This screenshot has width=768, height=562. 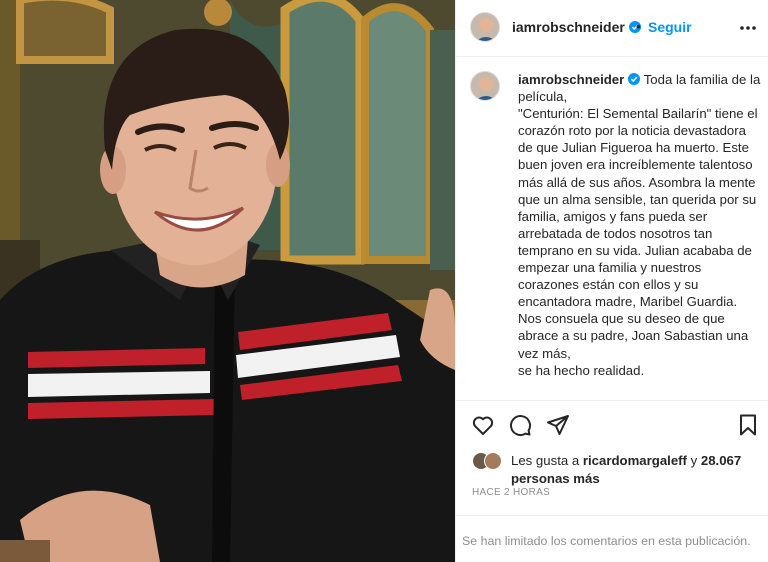 What do you see at coordinates (670, 27) in the screenshot?
I see `follow-button: Seguir` at bounding box center [670, 27].